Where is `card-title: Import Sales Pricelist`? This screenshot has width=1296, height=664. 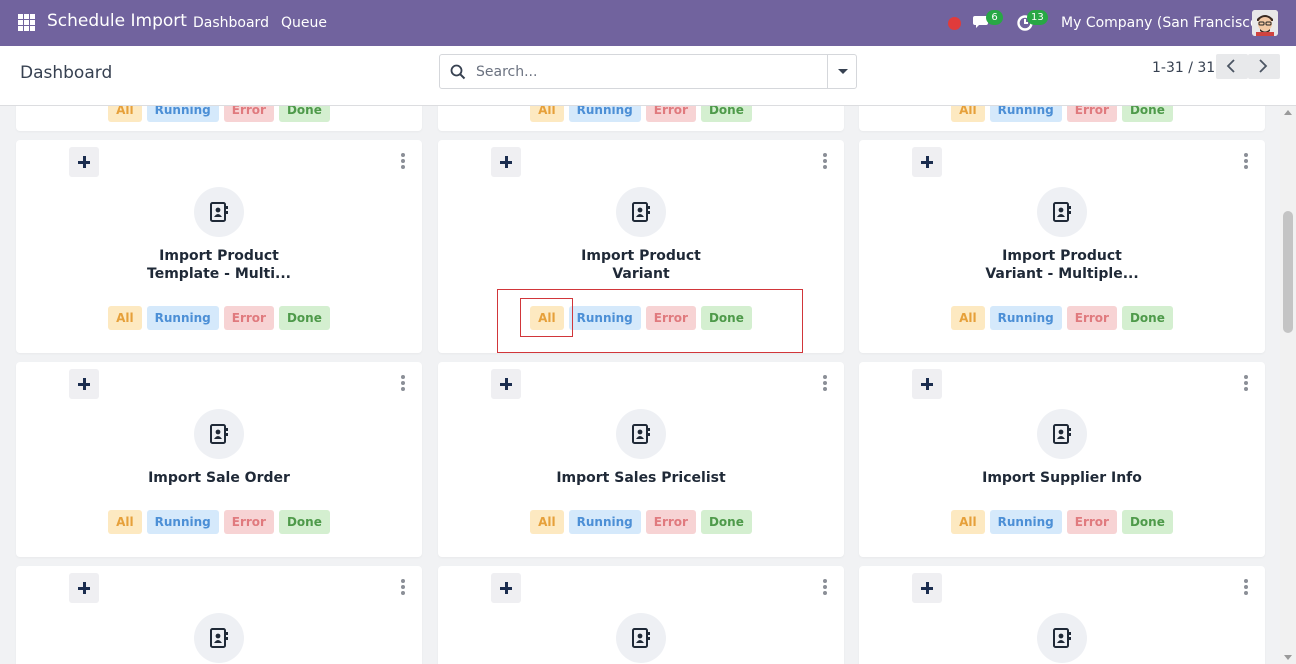
card-title: Import Sales Pricelist is located at coordinates (641, 478).